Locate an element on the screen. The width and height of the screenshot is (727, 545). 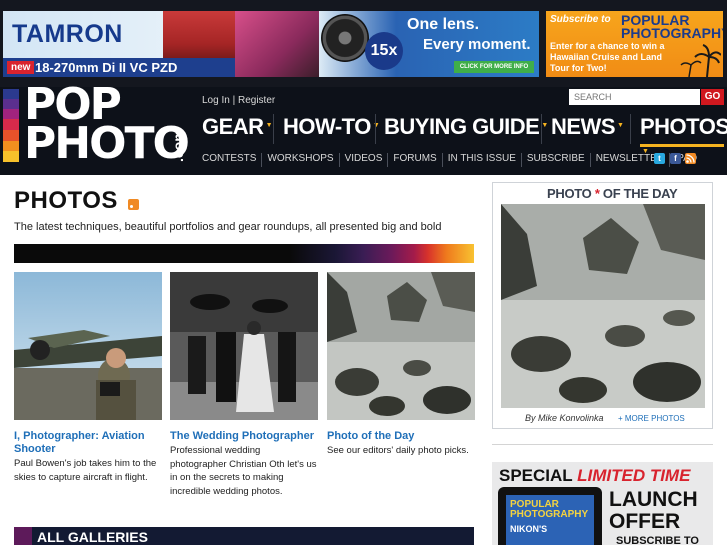
ad-photo-child is located at coordinates (277, 44).